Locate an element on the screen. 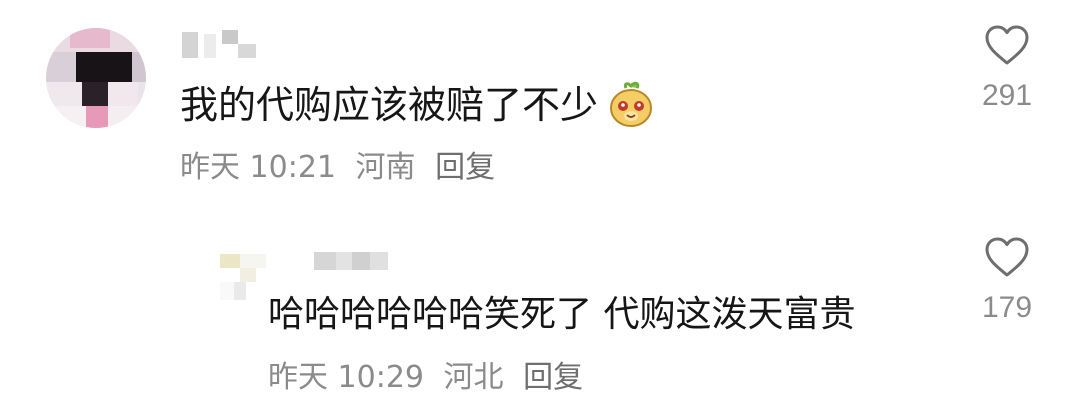  comment-location: 河南 is located at coordinates (385, 167).